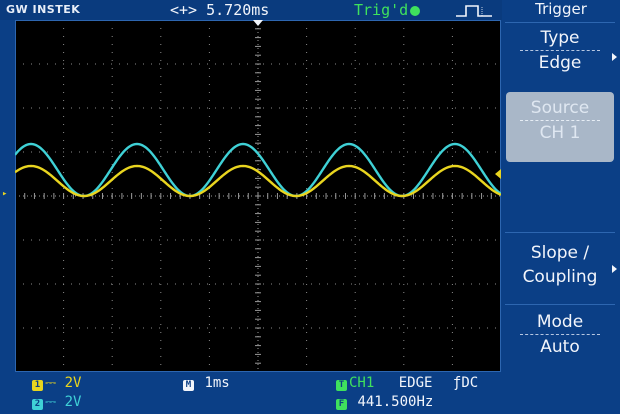  What do you see at coordinates (188, 385) in the screenshot?
I see `timebase-tag: M` at bounding box center [188, 385].